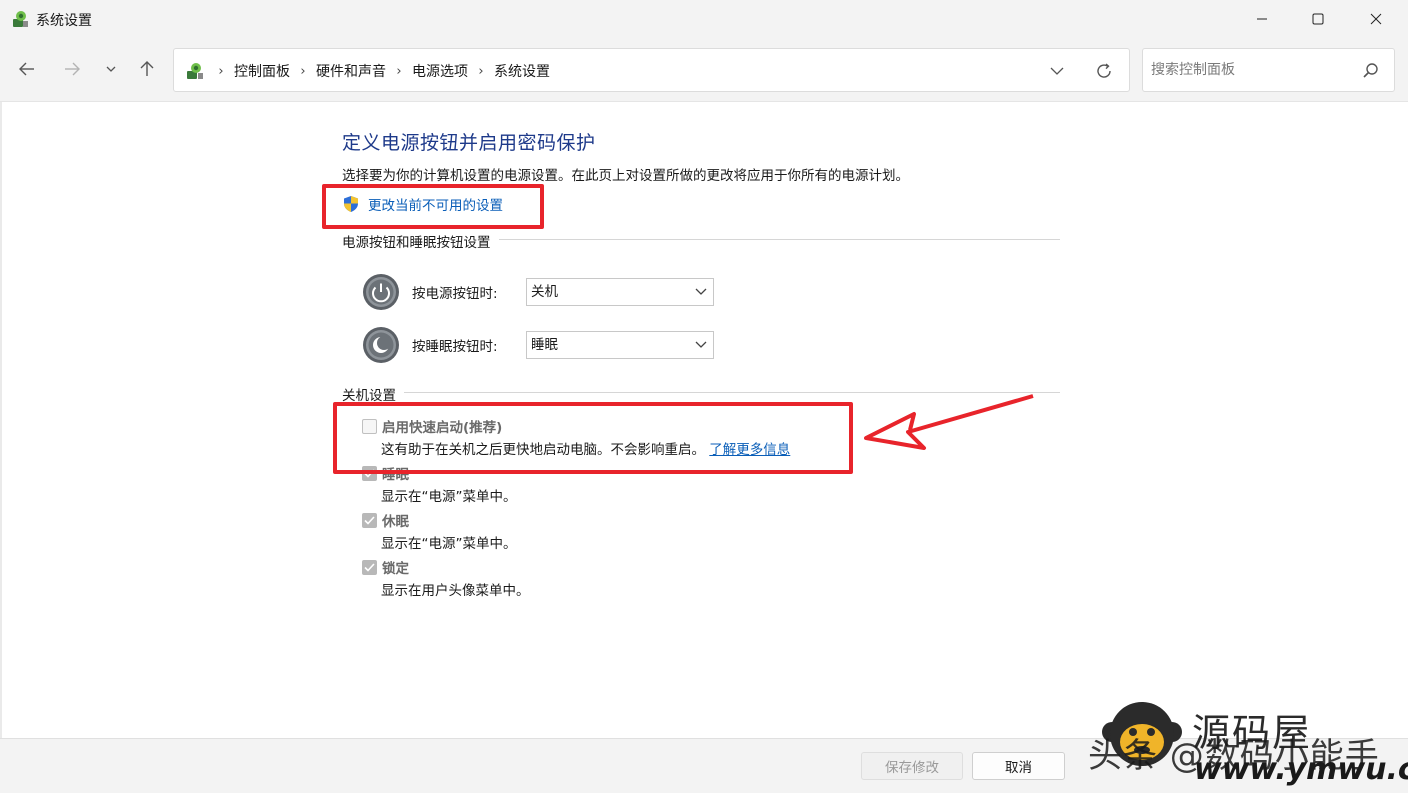 This screenshot has width=1408, height=793. Describe the element at coordinates (369, 426) in the screenshot. I see `fast-startup-checkbox` at that location.